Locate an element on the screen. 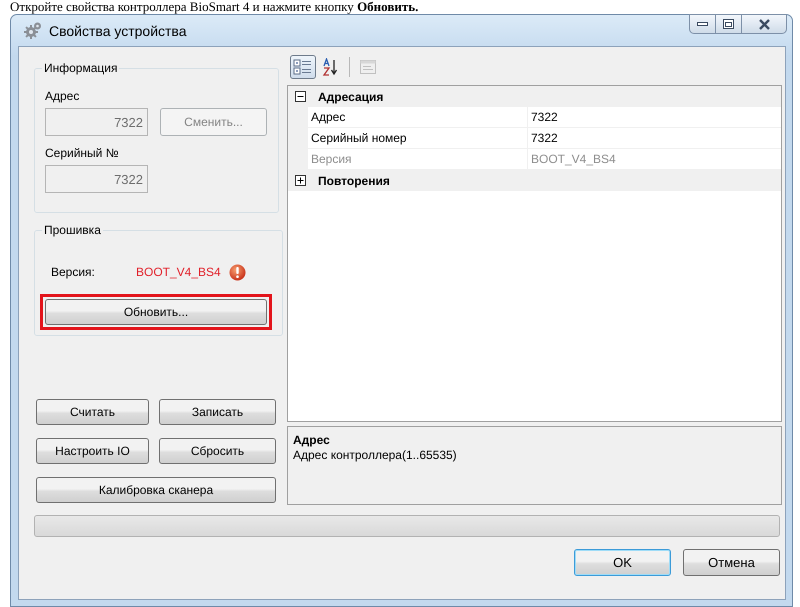 The height and width of the screenshot is (607, 800). gear-icon is located at coordinates (33, 30).